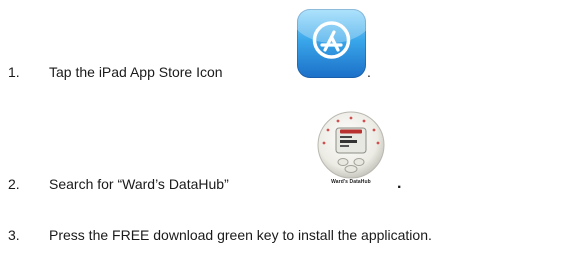 This screenshot has height=254, width=583. What do you see at coordinates (369, 72) in the screenshot?
I see `step-1-period: .` at bounding box center [369, 72].